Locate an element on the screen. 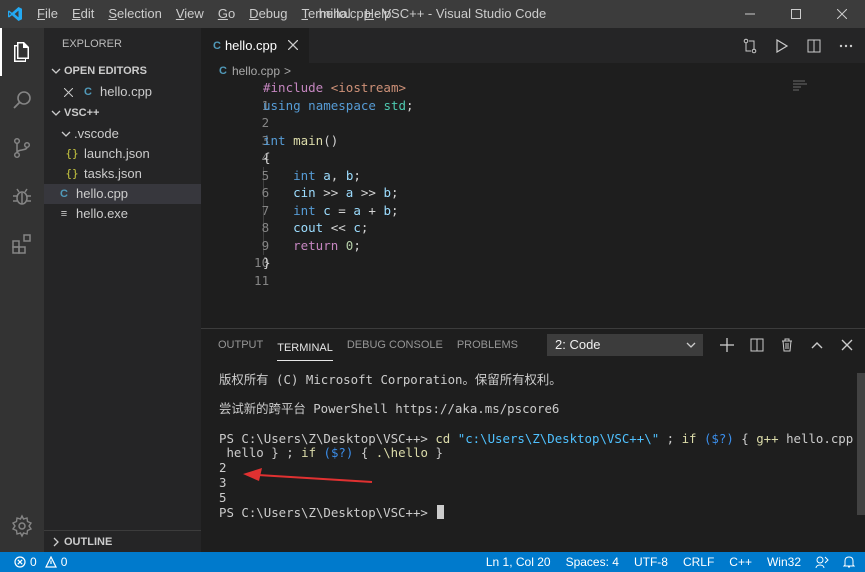  close-window-button is located at coordinates (842, 14).